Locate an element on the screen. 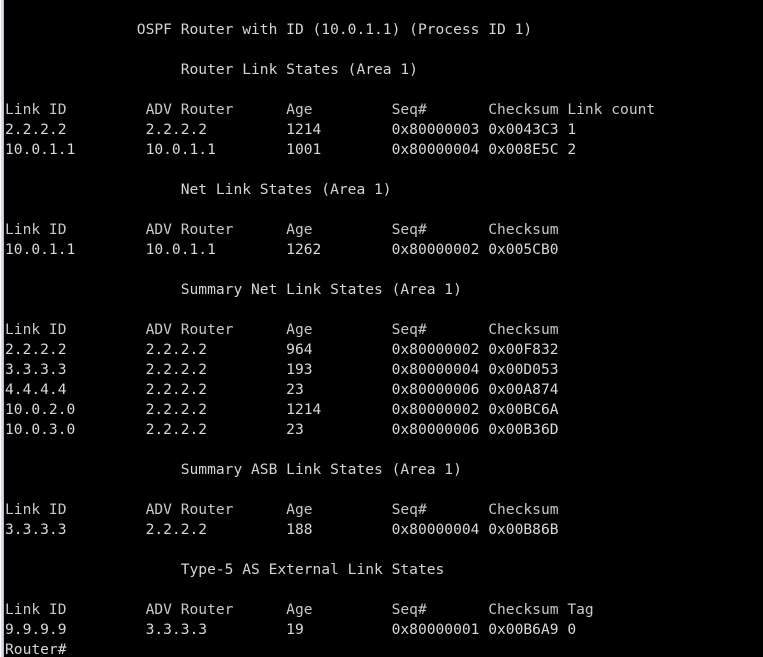 The width and height of the screenshot is (763, 657). section-title-summary-asb-link-states: Summary ASB Link States (Area 1) is located at coordinates (233, 469).